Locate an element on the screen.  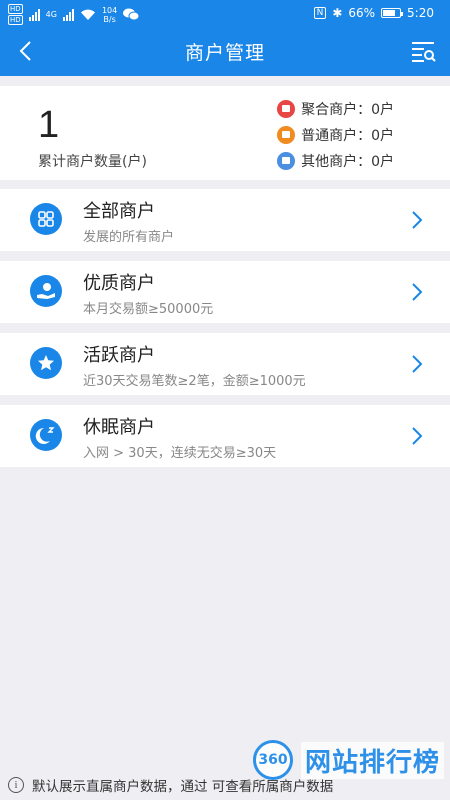
battery-percent: 66% is located at coordinates (362, 13).